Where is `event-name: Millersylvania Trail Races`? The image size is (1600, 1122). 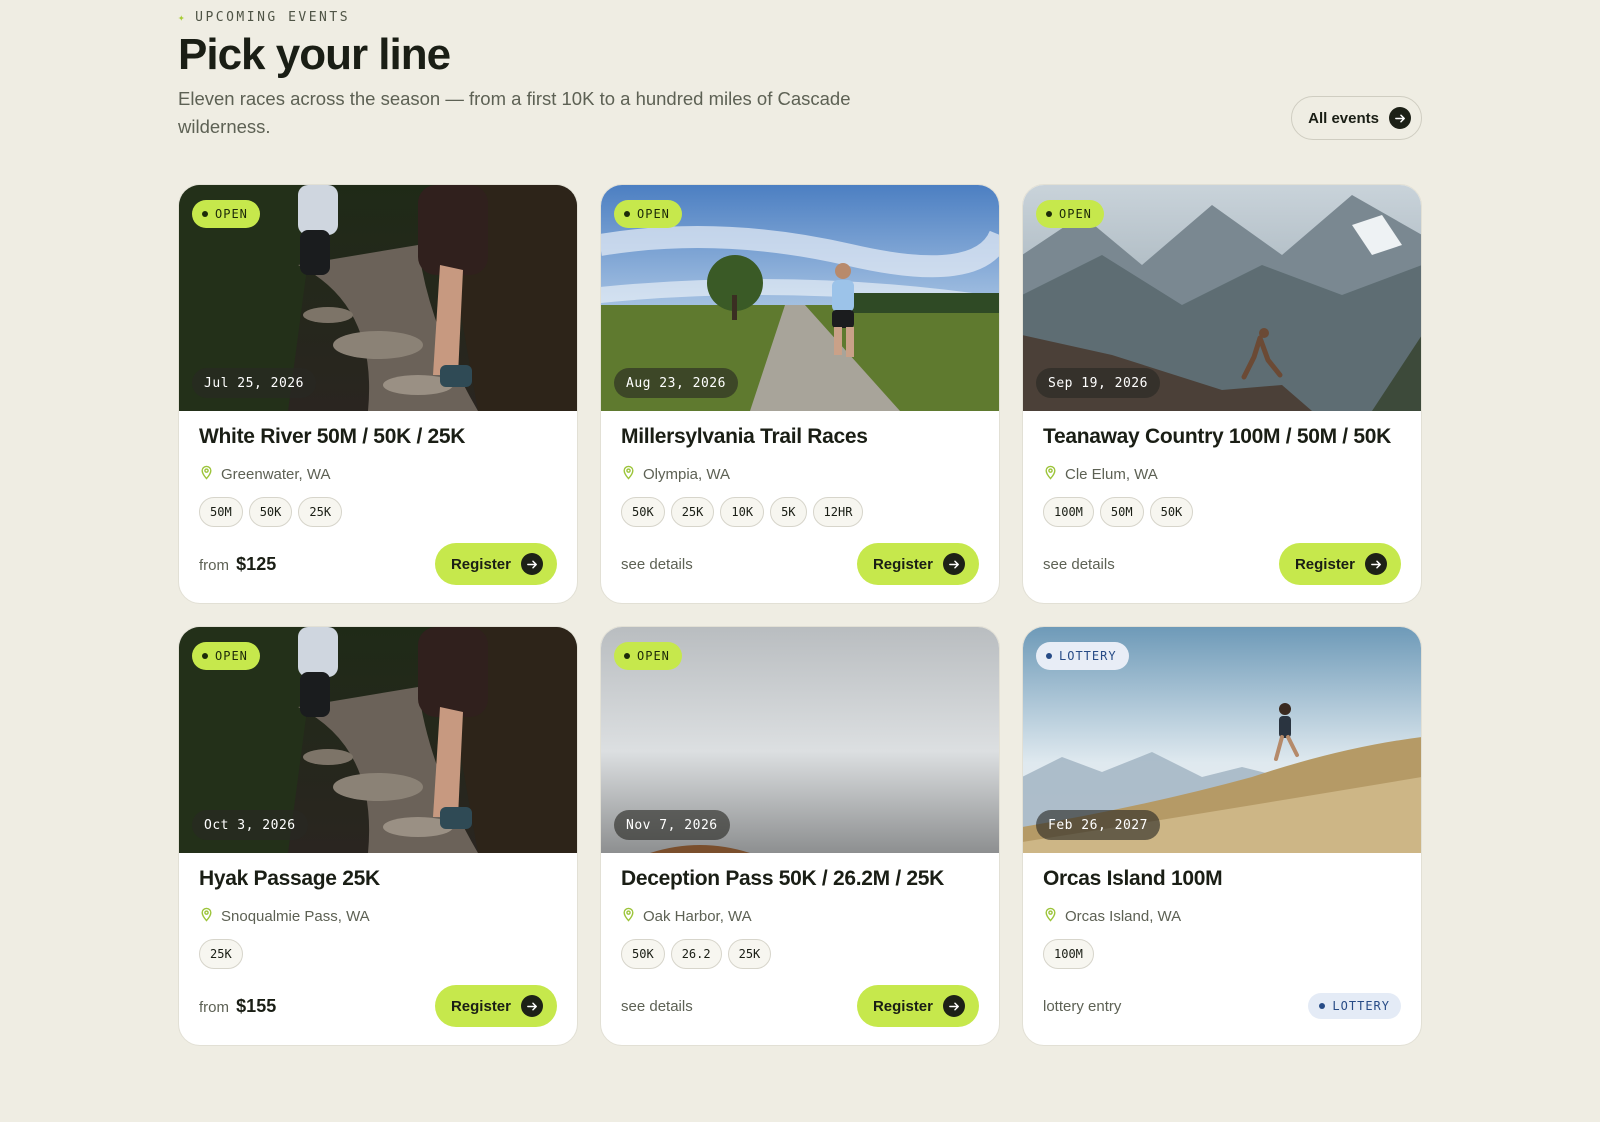 event-name: Millersylvania Trail Races is located at coordinates (744, 437).